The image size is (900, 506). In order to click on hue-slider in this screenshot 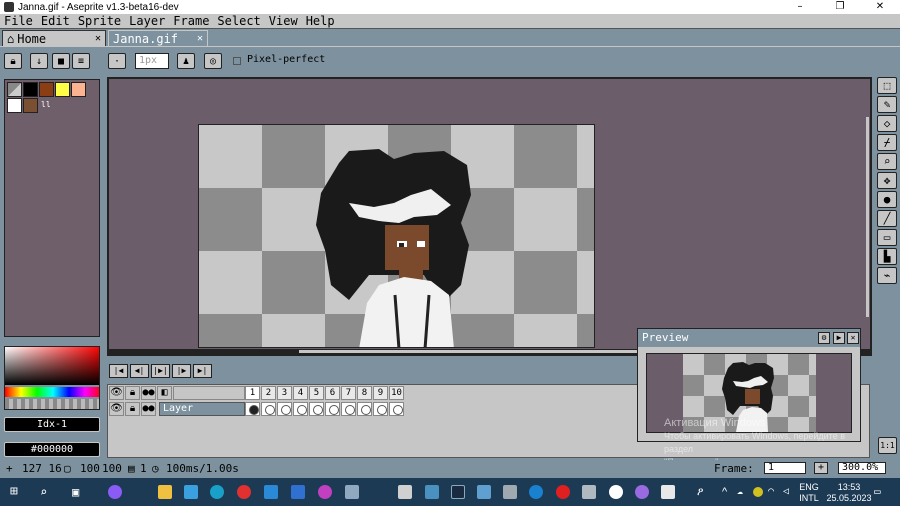, I will do `click(52, 392)`.